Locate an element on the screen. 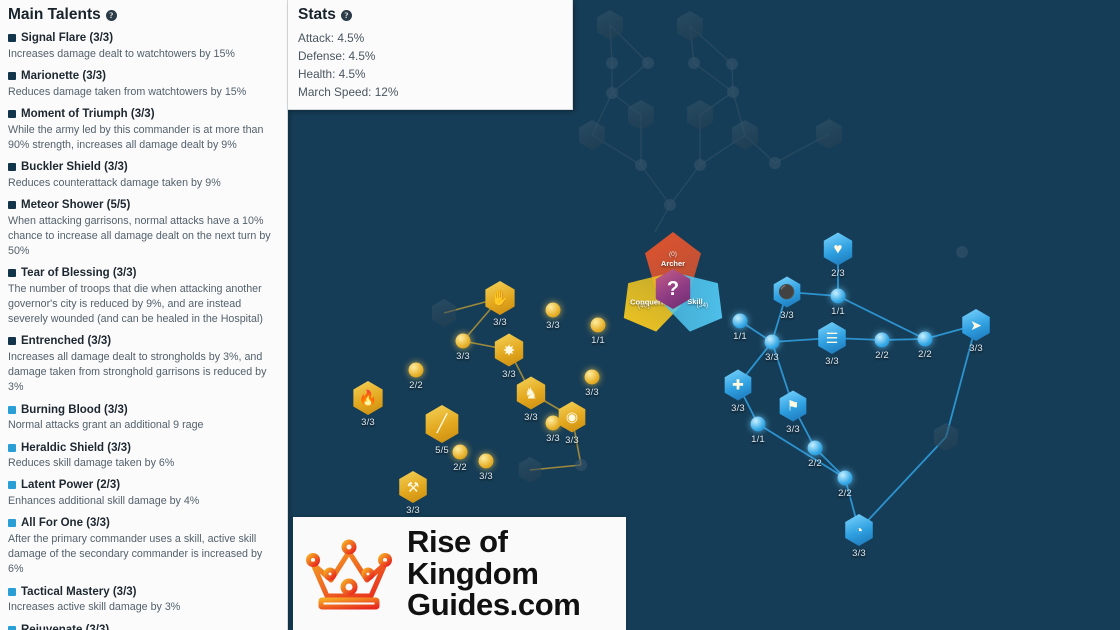 Image resolution: width=1120 pixels, height=630 pixels. talent-node-burst-icon: ✸ is located at coordinates (509, 350).